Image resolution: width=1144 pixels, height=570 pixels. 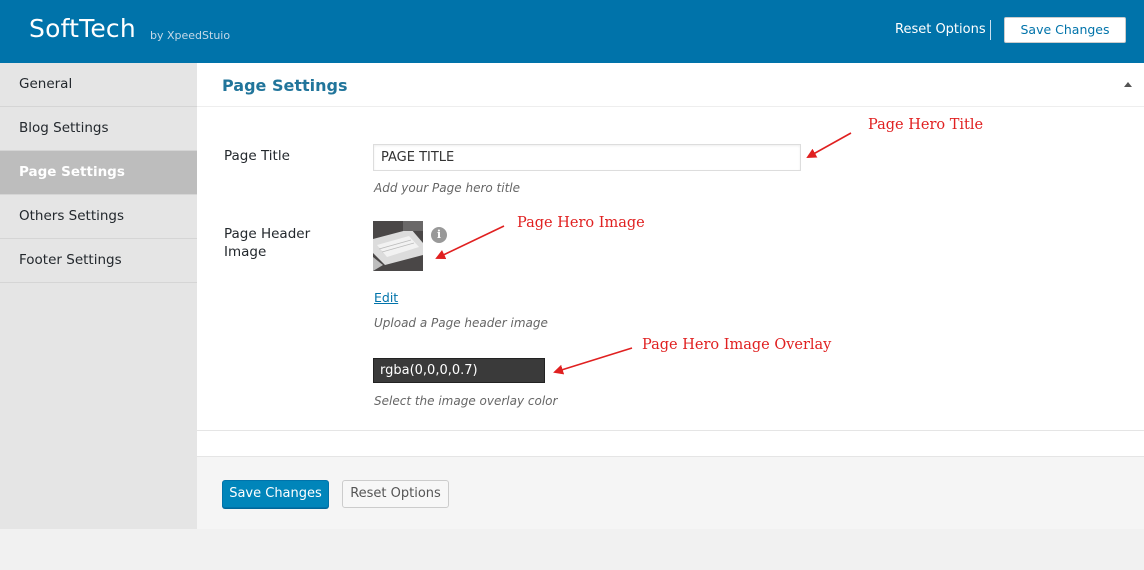 I want to click on save-changes-button: Save Changes, so click(x=275, y=494).